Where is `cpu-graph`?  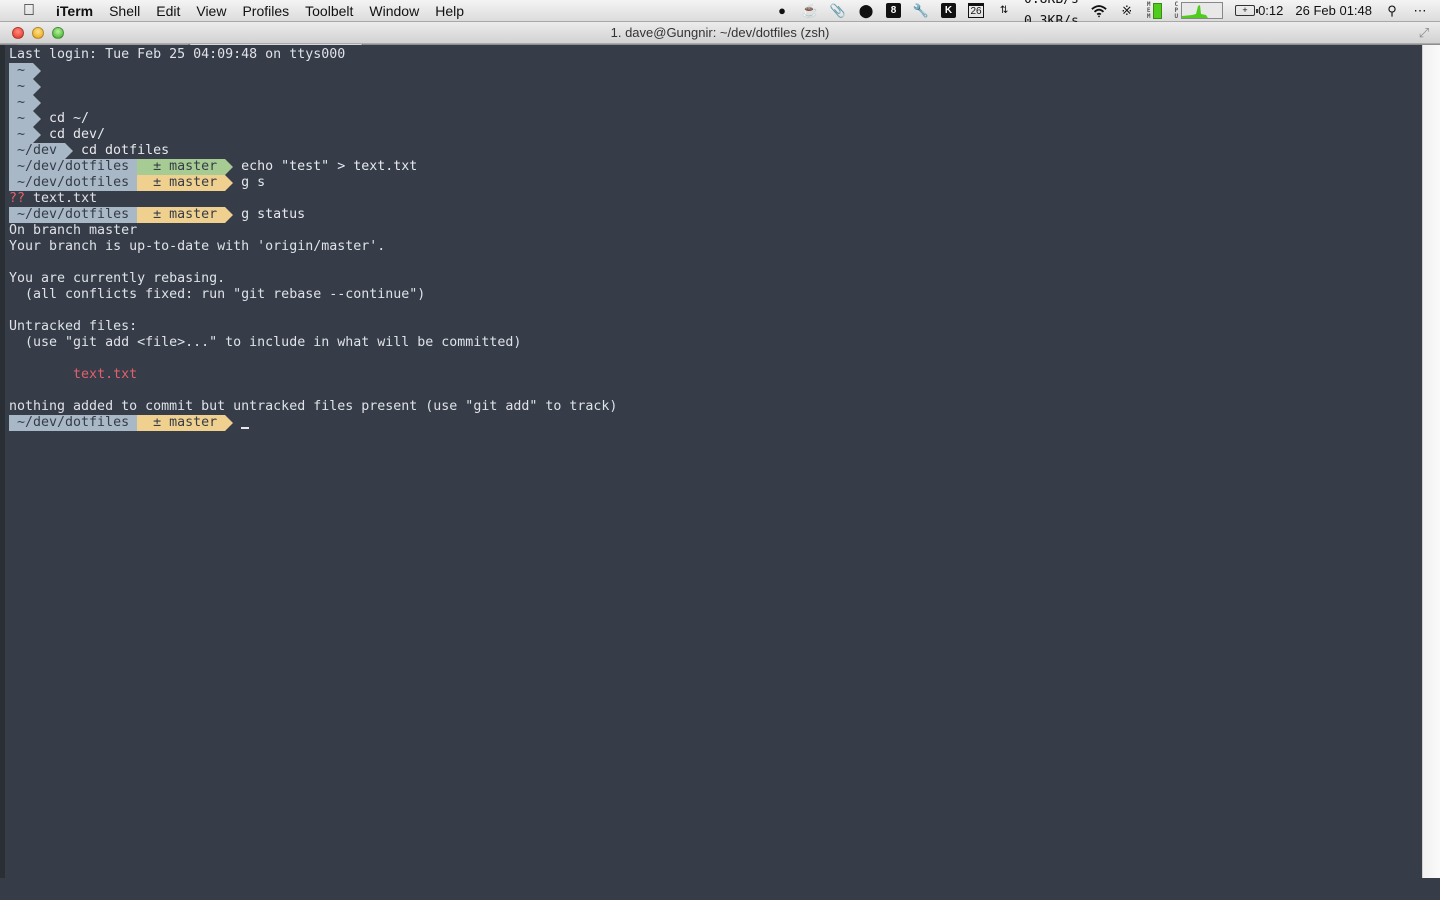 cpu-graph is located at coordinates (1202, 10).